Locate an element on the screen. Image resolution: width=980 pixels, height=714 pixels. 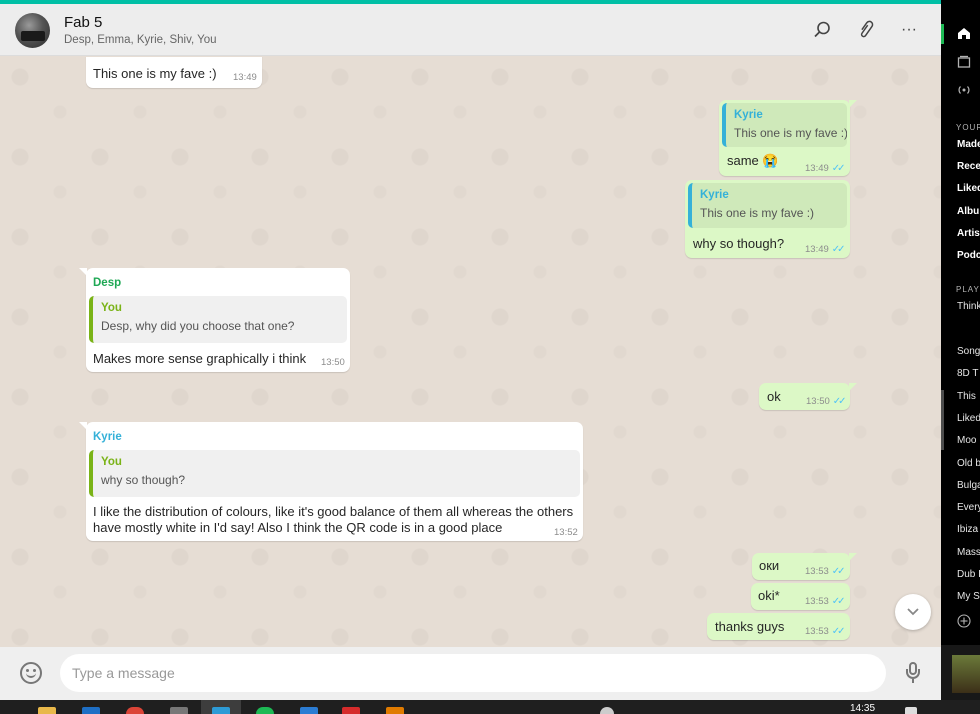
radio-icon is located at coordinates (964, 91).